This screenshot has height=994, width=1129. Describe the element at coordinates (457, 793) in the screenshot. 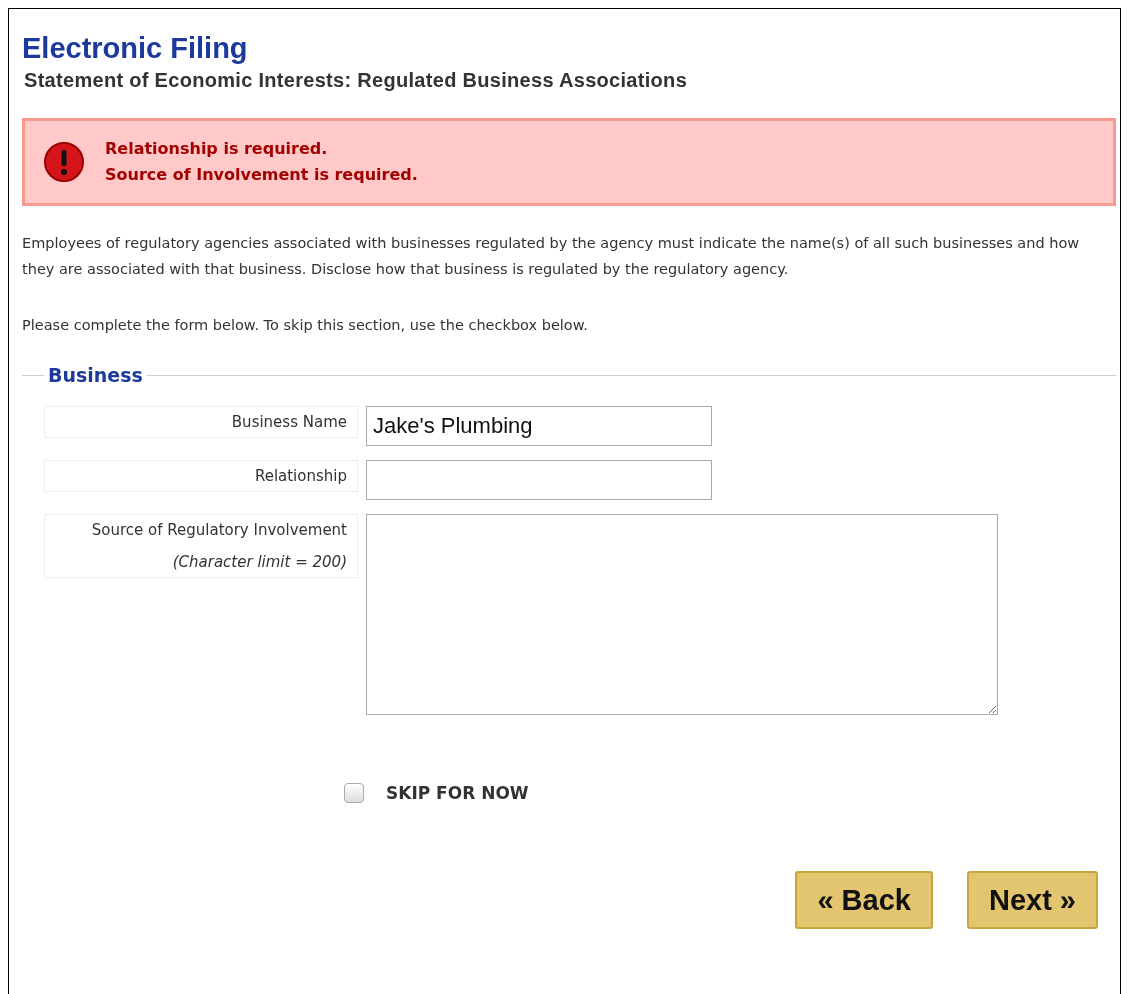

I see `checkbox-label: SKIP FOR NOW` at that location.